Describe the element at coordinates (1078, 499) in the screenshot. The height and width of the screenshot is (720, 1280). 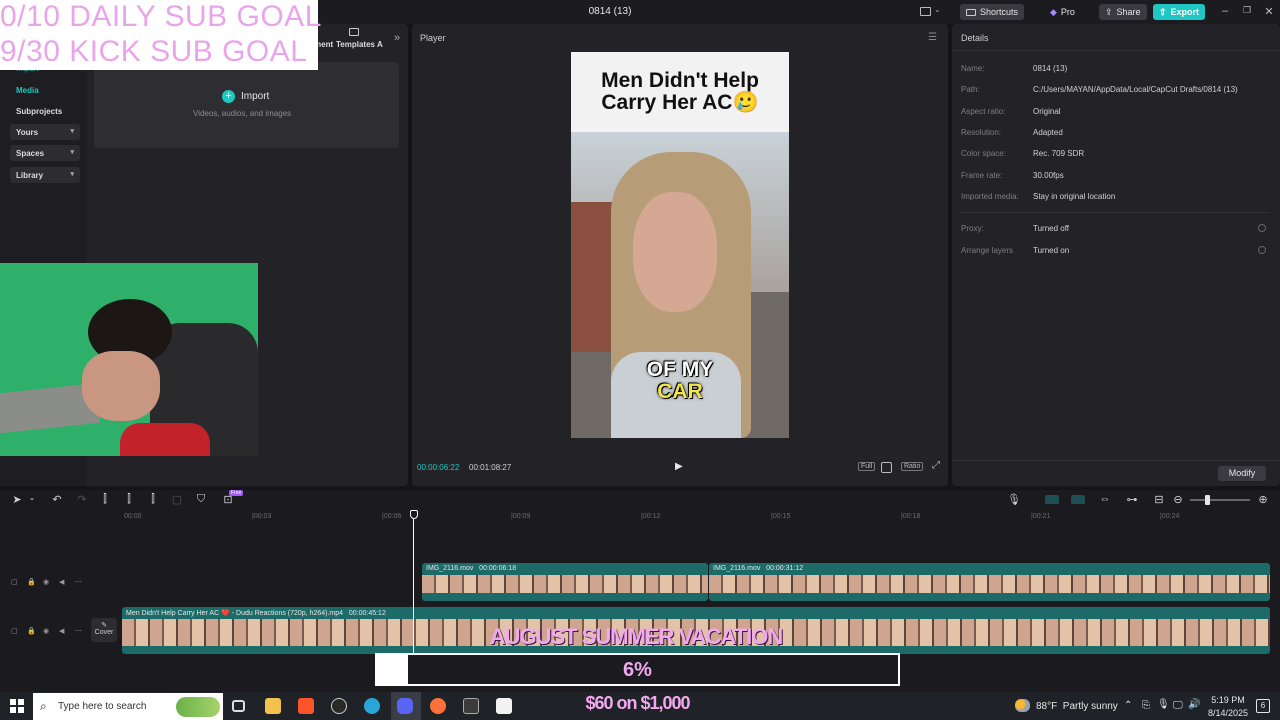
I see `magnet-toggle-icon` at that location.